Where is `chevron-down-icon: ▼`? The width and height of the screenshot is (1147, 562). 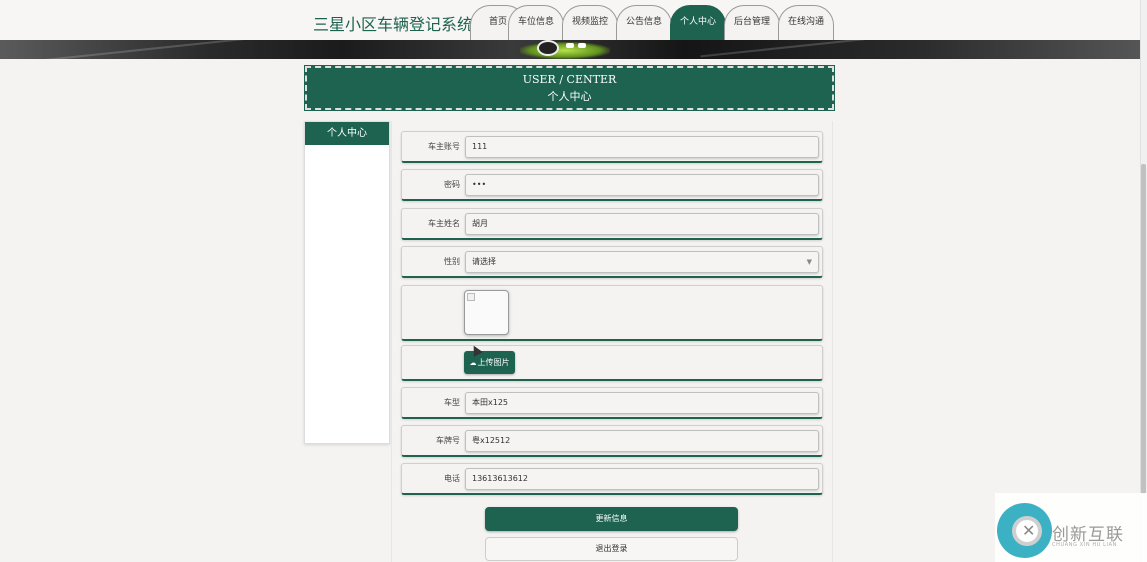
chevron-down-icon: ▼ is located at coordinates (809, 262).